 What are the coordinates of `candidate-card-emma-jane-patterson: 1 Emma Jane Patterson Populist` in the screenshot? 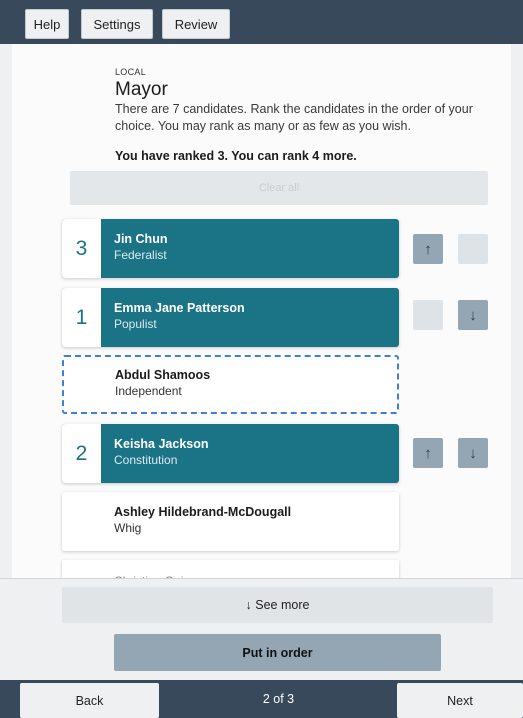 It's located at (230, 317).